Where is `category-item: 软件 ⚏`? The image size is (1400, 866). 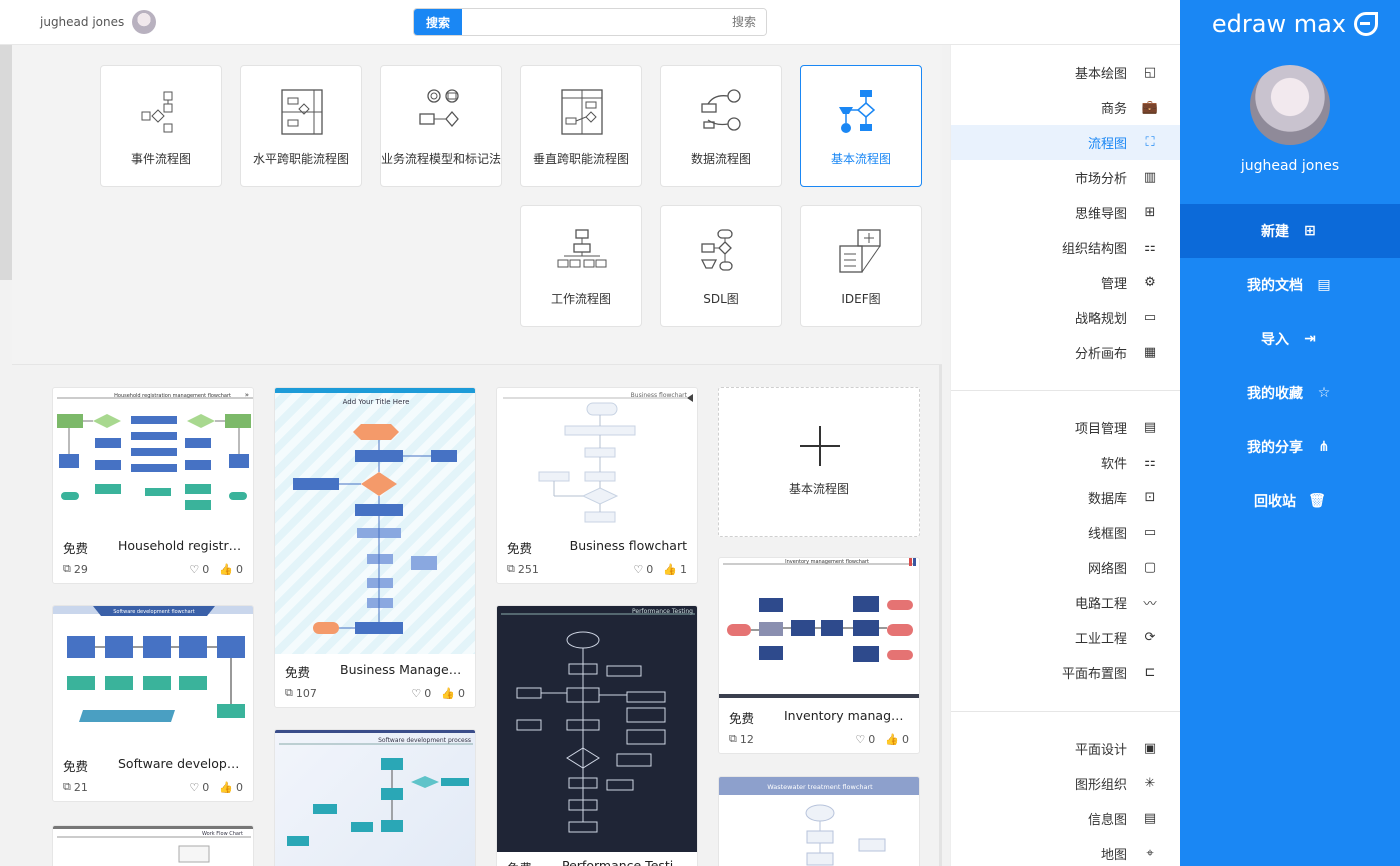
category-item: 软件 ⚏ is located at coordinates (1066, 462).